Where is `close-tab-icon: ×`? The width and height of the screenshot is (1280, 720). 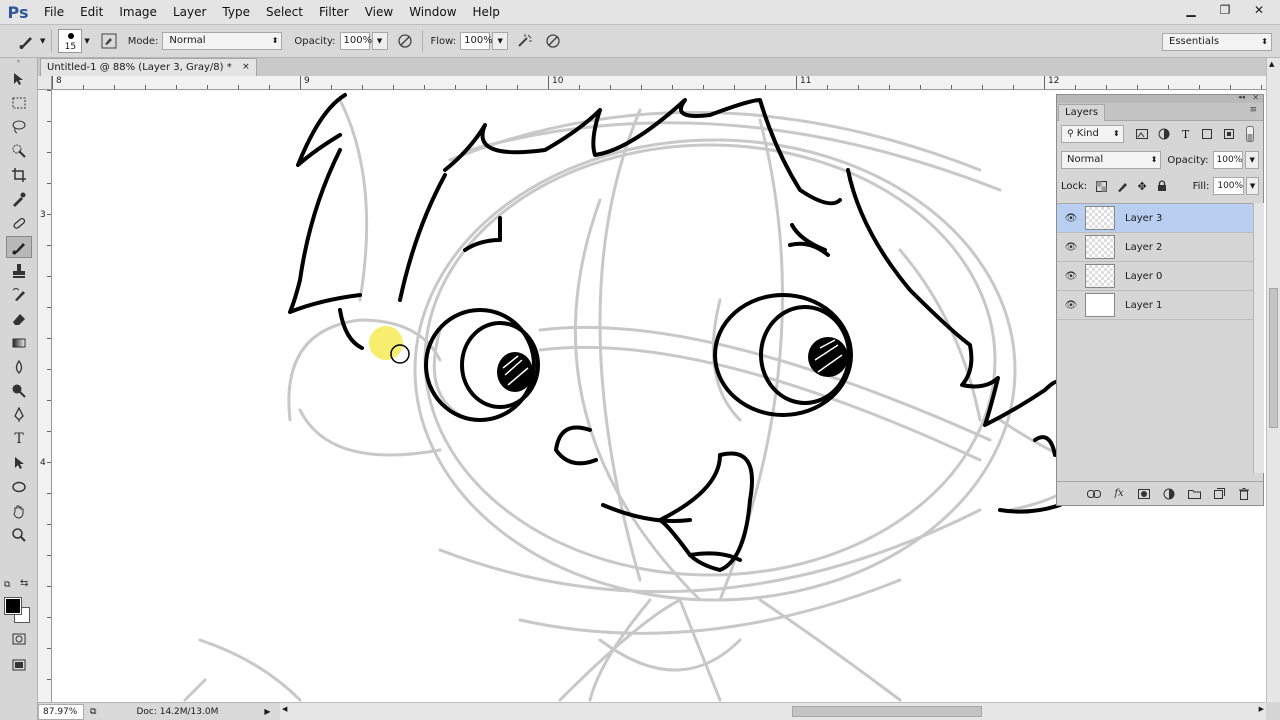
close-tab-icon: × is located at coordinates (246, 67).